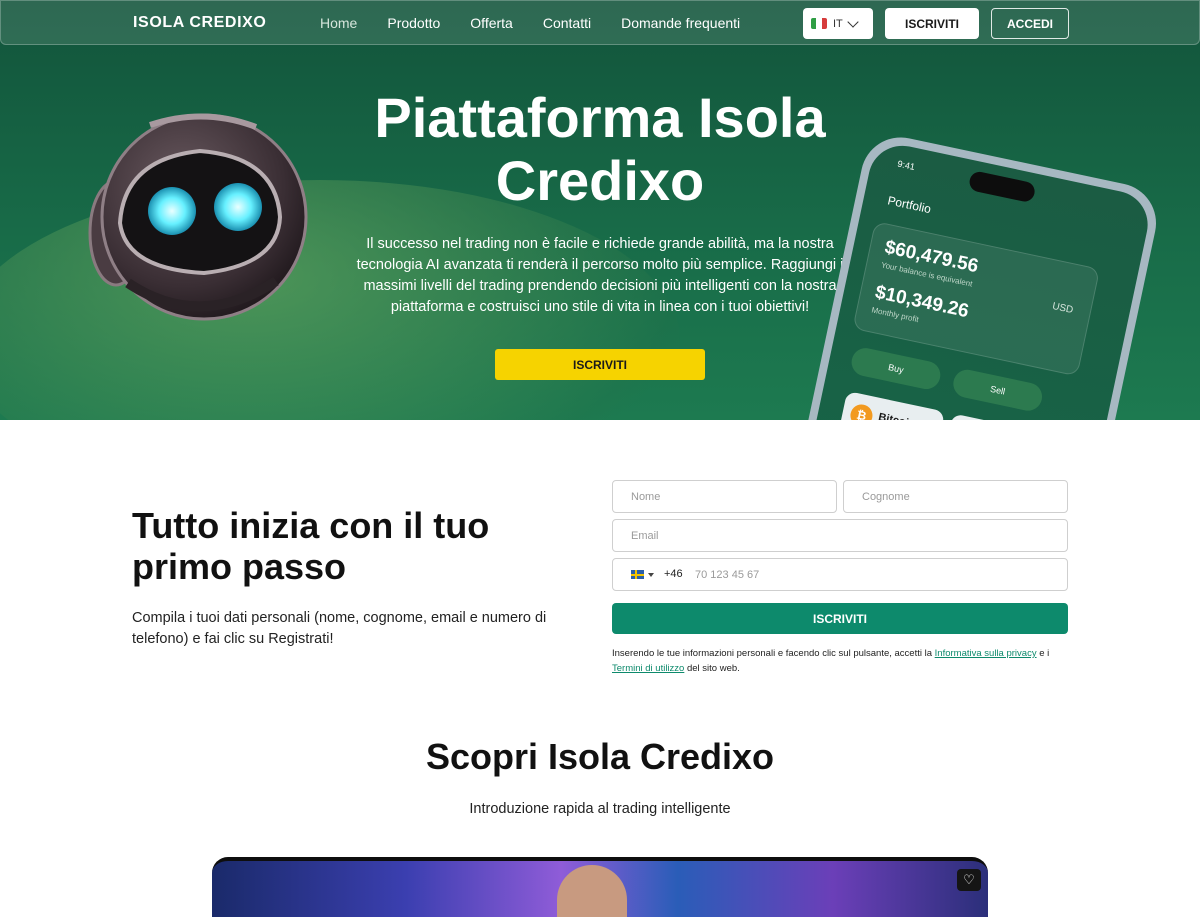 This screenshot has width=1200, height=917. I want to click on nav-link-home: Home, so click(338, 23).